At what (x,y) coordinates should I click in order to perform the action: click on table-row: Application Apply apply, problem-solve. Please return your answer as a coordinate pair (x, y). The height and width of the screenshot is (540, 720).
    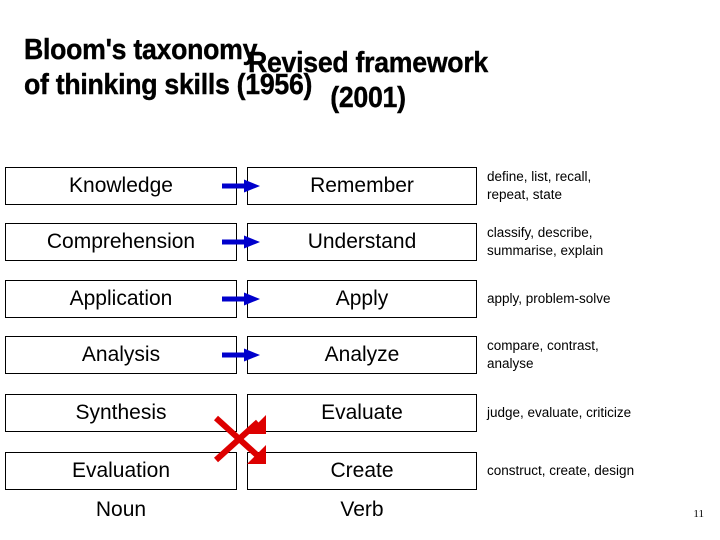
    Looking at the image, I should click on (360, 299).